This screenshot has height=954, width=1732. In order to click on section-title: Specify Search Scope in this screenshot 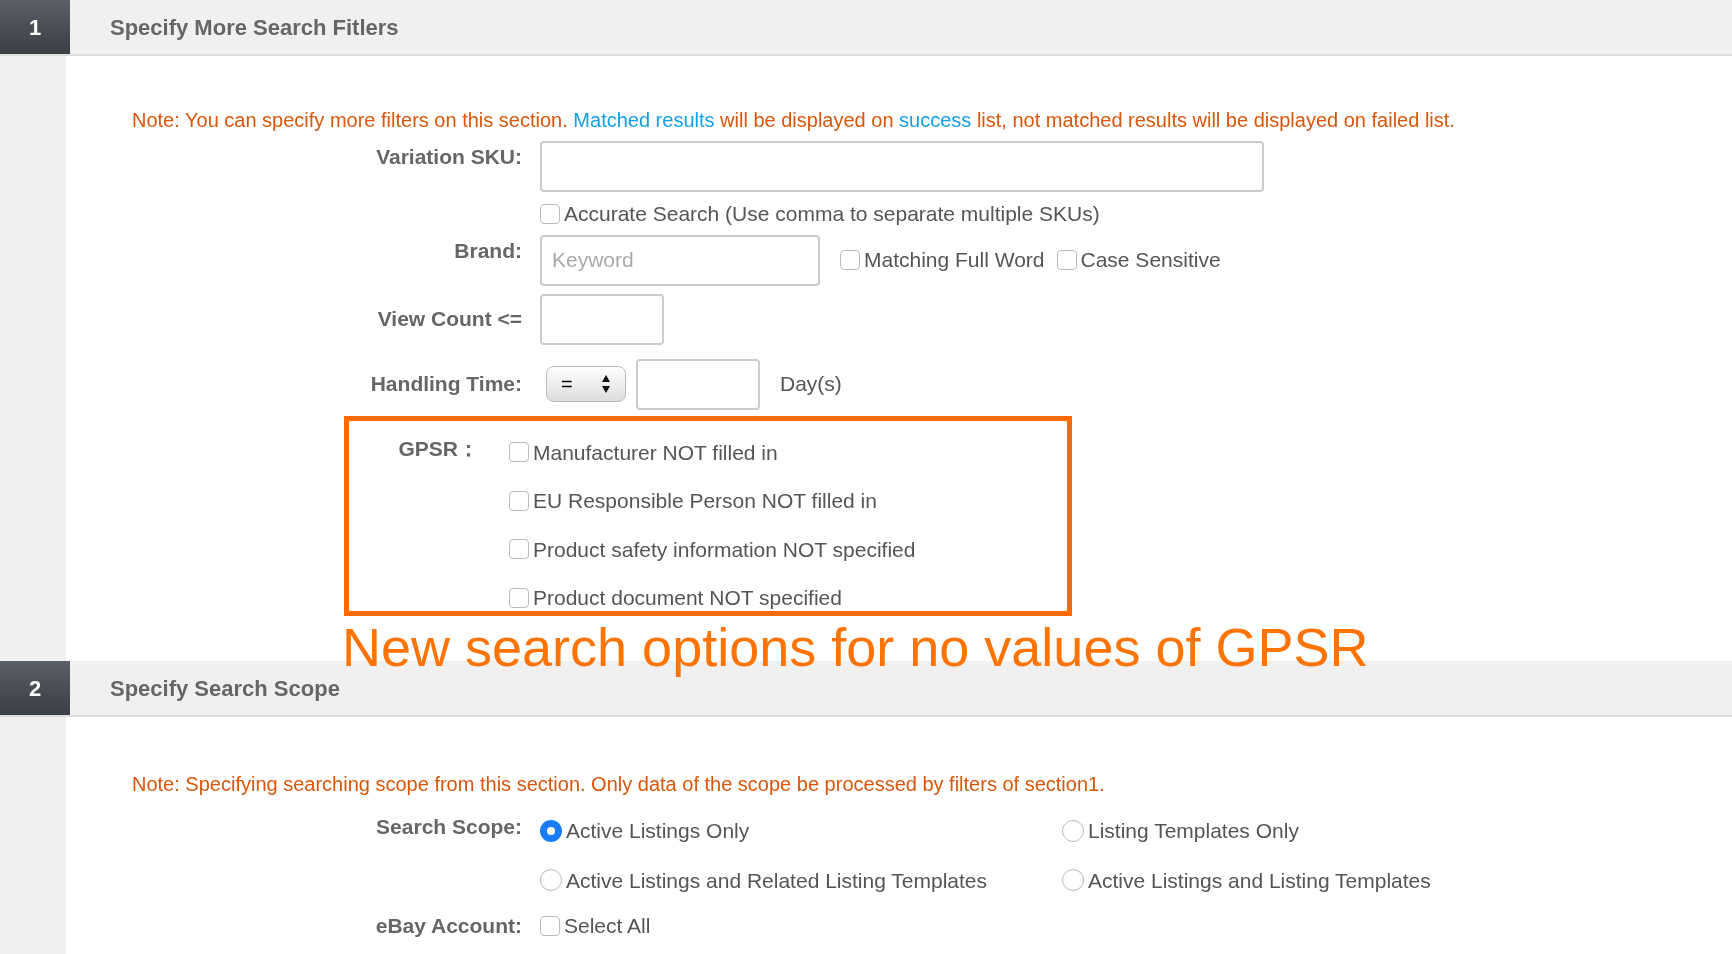, I will do `click(224, 688)`.